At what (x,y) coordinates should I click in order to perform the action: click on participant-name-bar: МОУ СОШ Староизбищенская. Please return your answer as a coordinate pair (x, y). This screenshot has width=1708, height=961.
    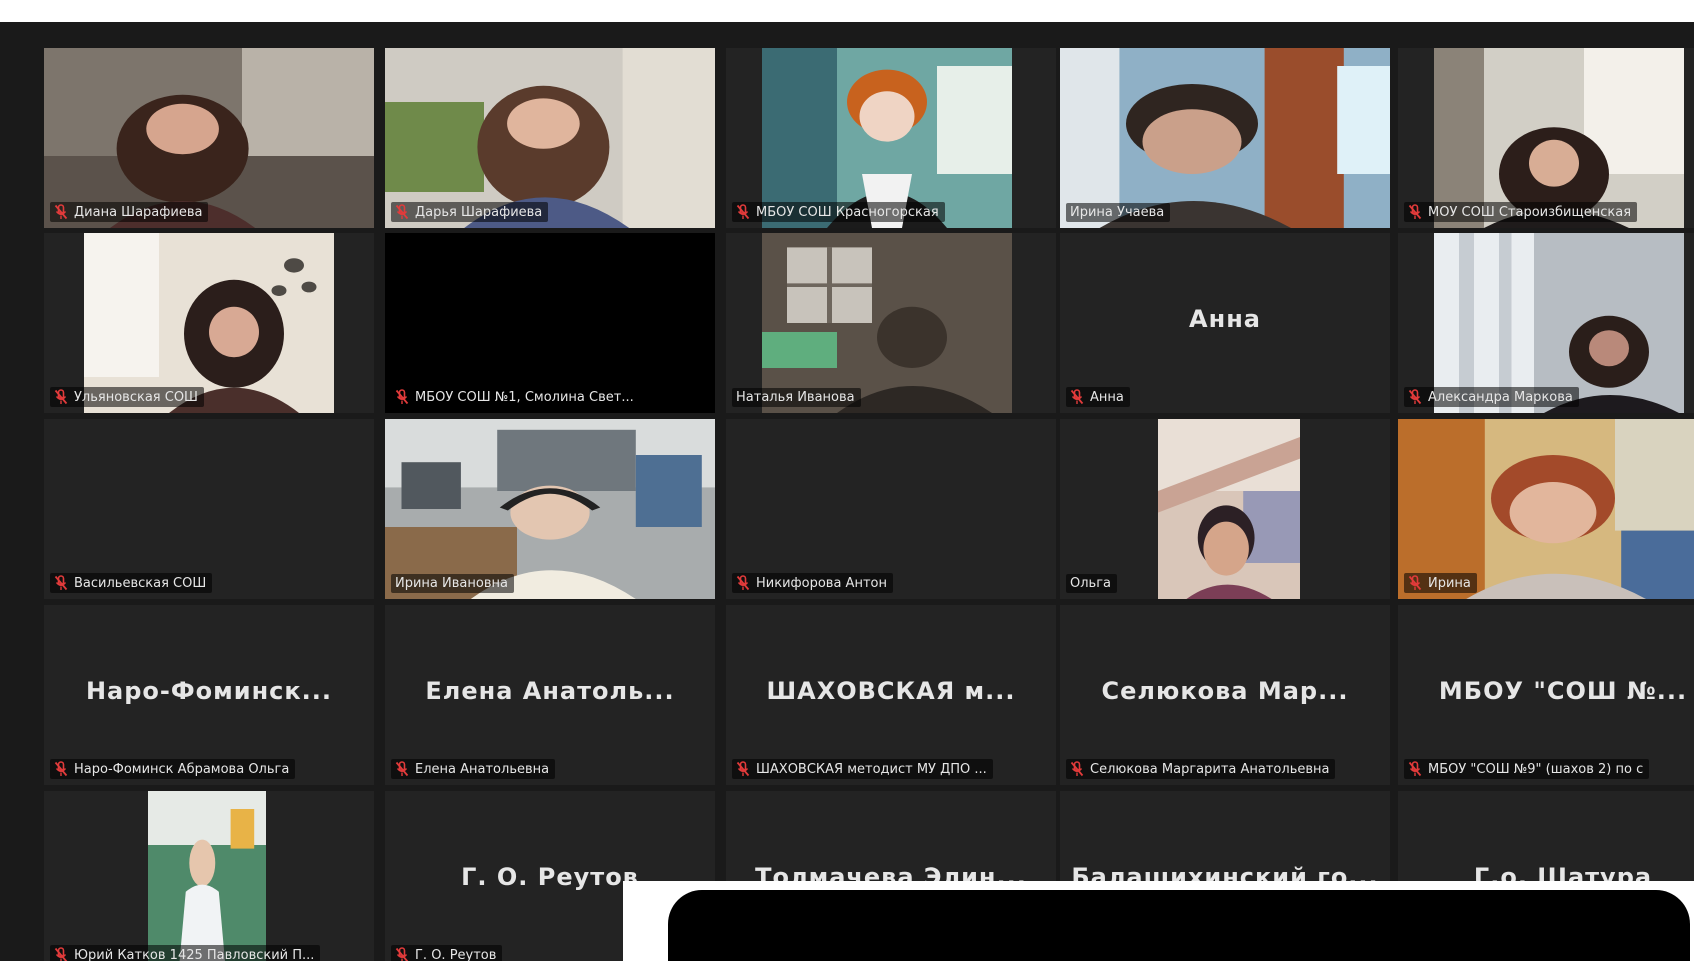
    Looking at the image, I should click on (1521, 212).